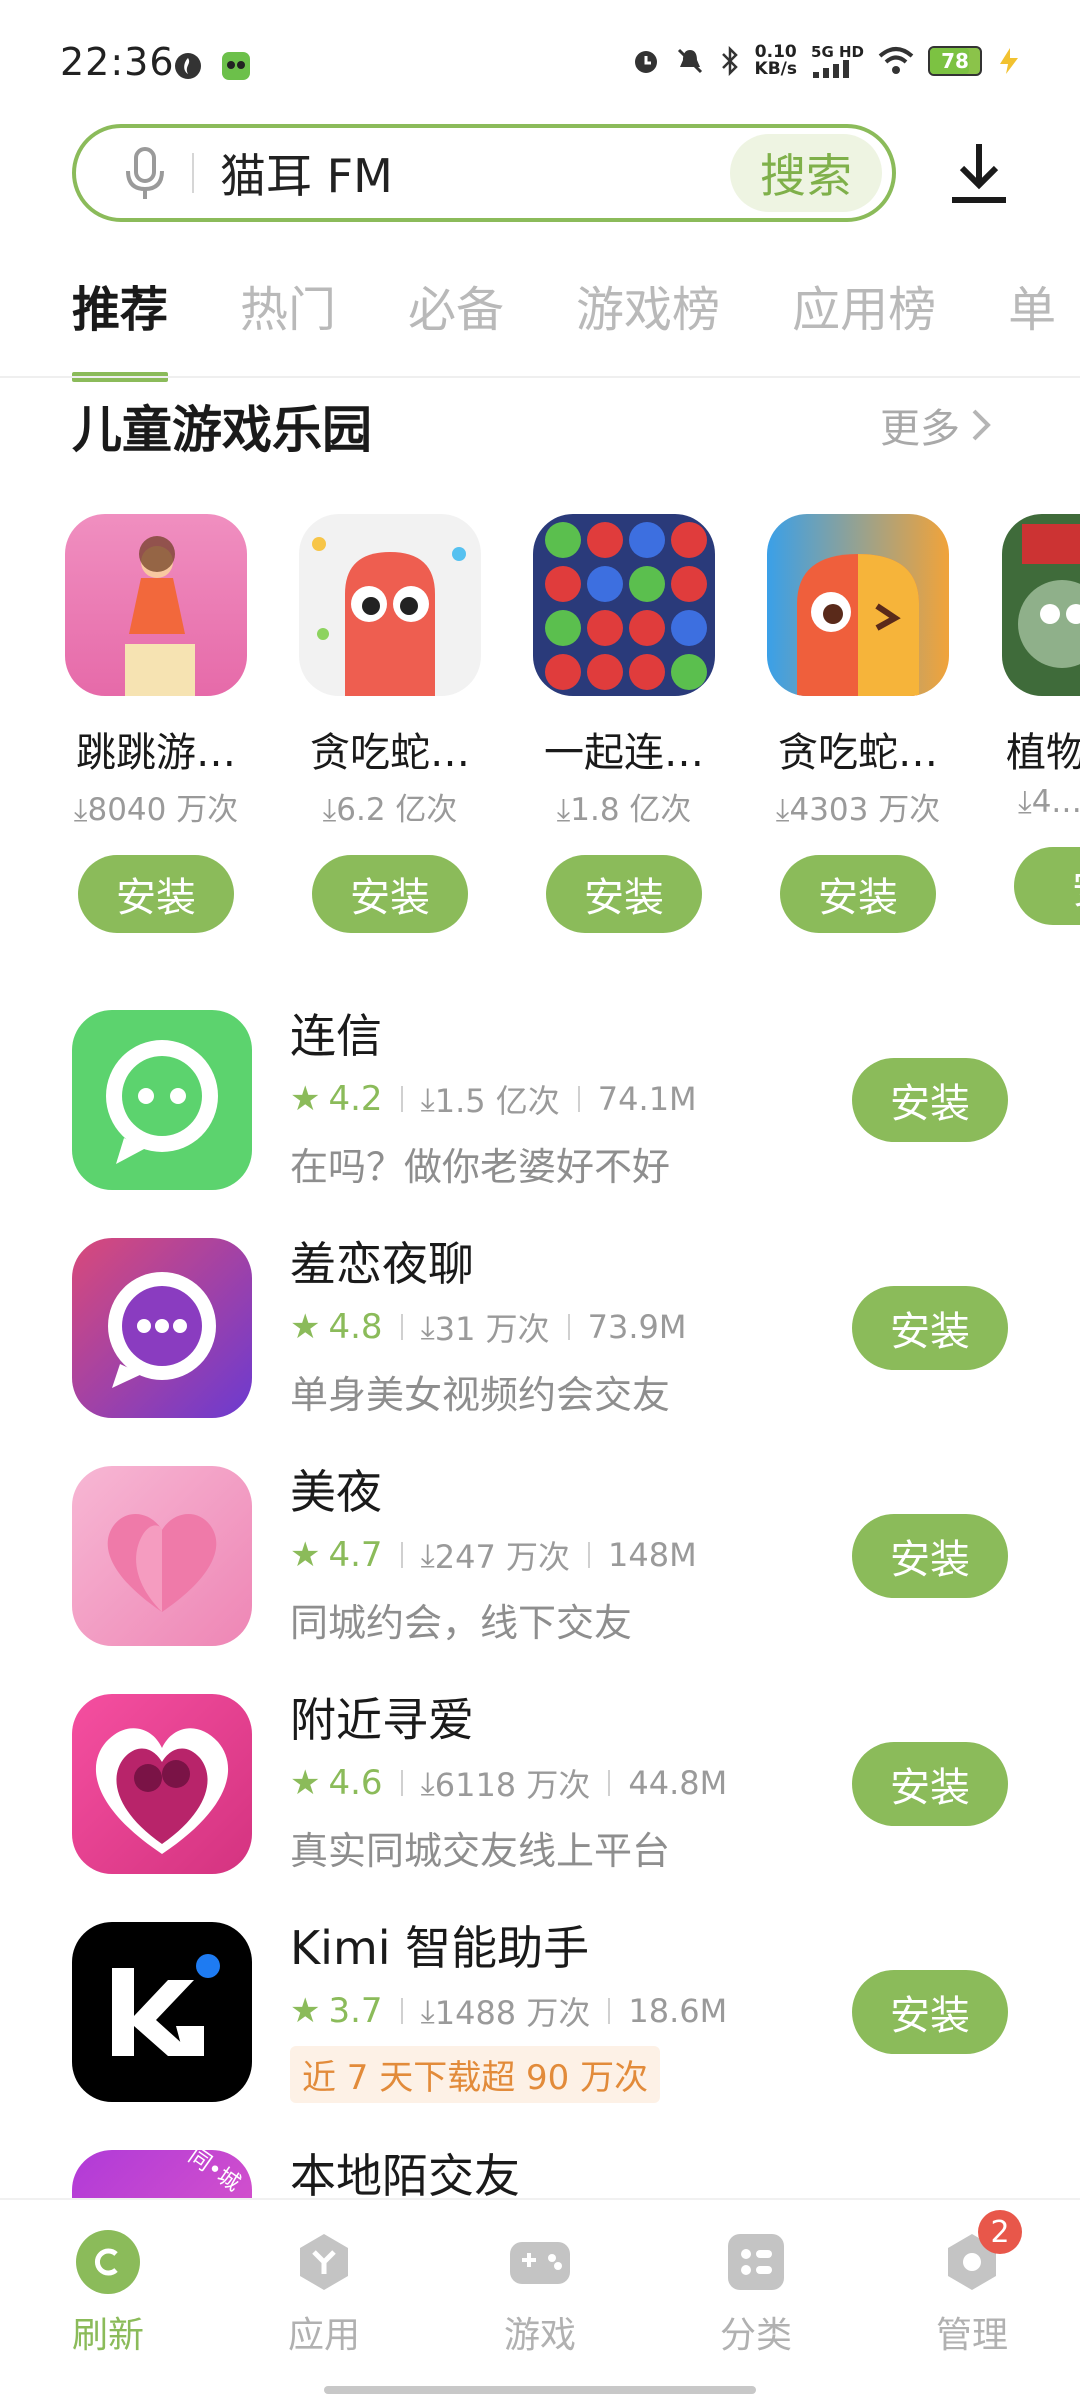  What do you see at coordinates (390, 810) in the screenshot?
I see `game-downloads: ⤓6.2 亿次` at bounding box center [390, 810].